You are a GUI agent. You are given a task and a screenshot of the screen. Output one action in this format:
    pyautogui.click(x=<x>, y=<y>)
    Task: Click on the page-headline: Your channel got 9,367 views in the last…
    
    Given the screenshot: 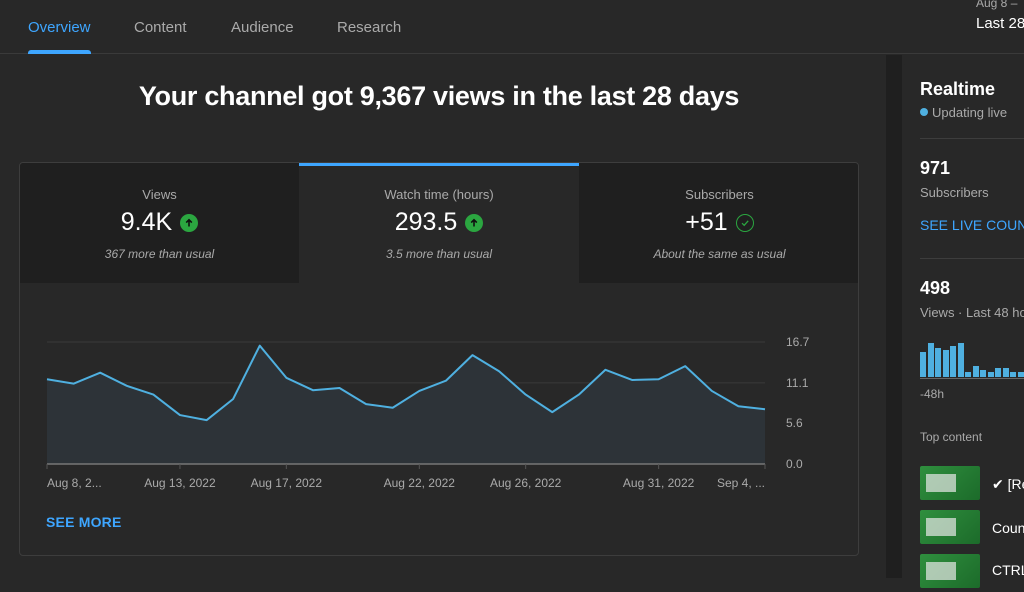 What is the action you would take?
    pyautogui.click(x=439, y=96)
    